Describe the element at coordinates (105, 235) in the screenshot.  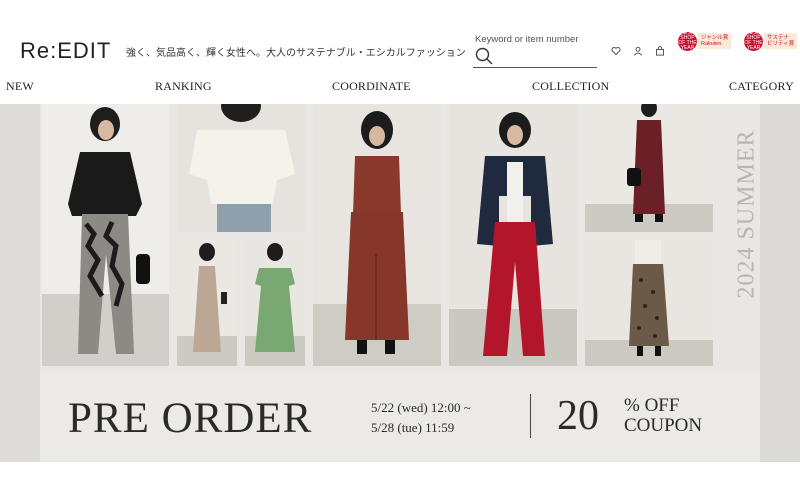
I see `look-photo-patterned-pants` at that location.